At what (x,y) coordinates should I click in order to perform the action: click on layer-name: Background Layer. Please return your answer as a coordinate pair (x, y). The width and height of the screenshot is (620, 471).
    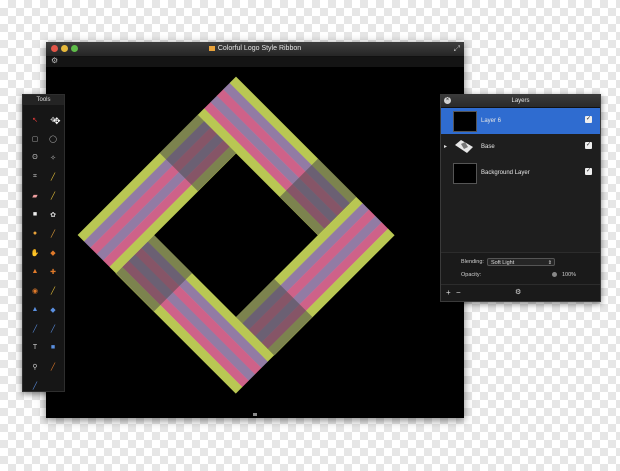
    Looking at the image, I should click on (505, 173).